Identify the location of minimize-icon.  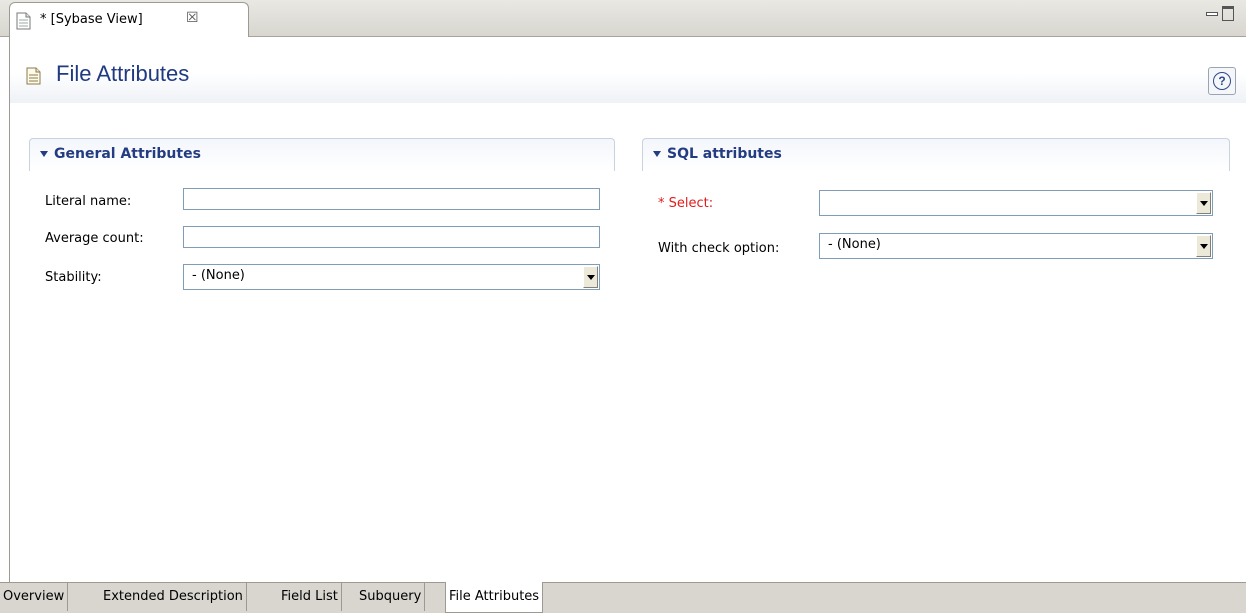
(1212, 14).